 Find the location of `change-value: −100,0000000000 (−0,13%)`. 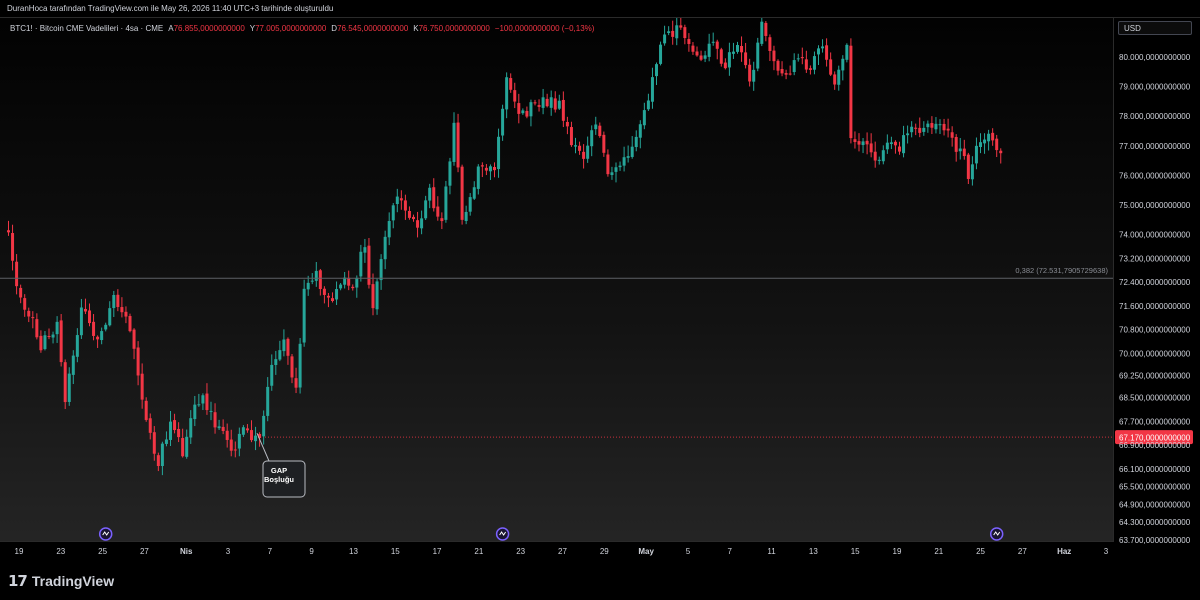

change-value: −100,0000000000 (−0,13%) is located at coordinates (544, 28).